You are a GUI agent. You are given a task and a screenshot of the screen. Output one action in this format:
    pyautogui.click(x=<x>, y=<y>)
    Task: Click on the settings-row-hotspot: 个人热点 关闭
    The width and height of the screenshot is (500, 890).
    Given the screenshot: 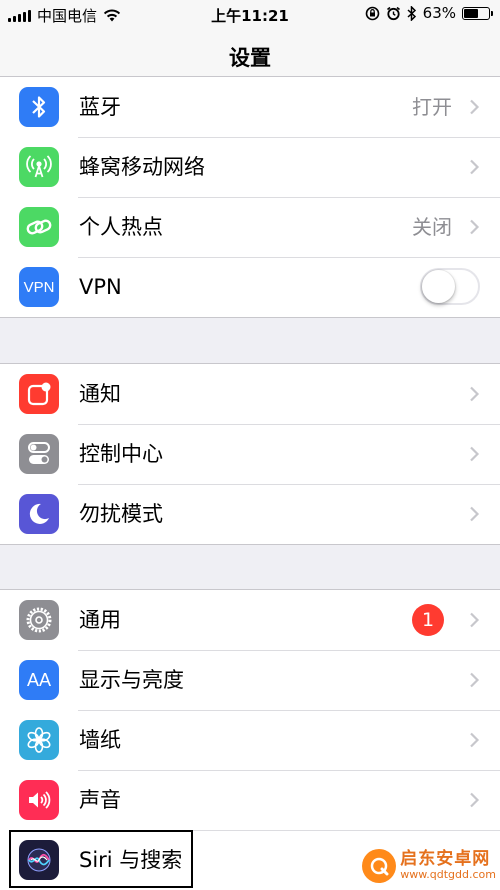 What is the action you would take?
    pyautogui.click(x=250, y=227)
    